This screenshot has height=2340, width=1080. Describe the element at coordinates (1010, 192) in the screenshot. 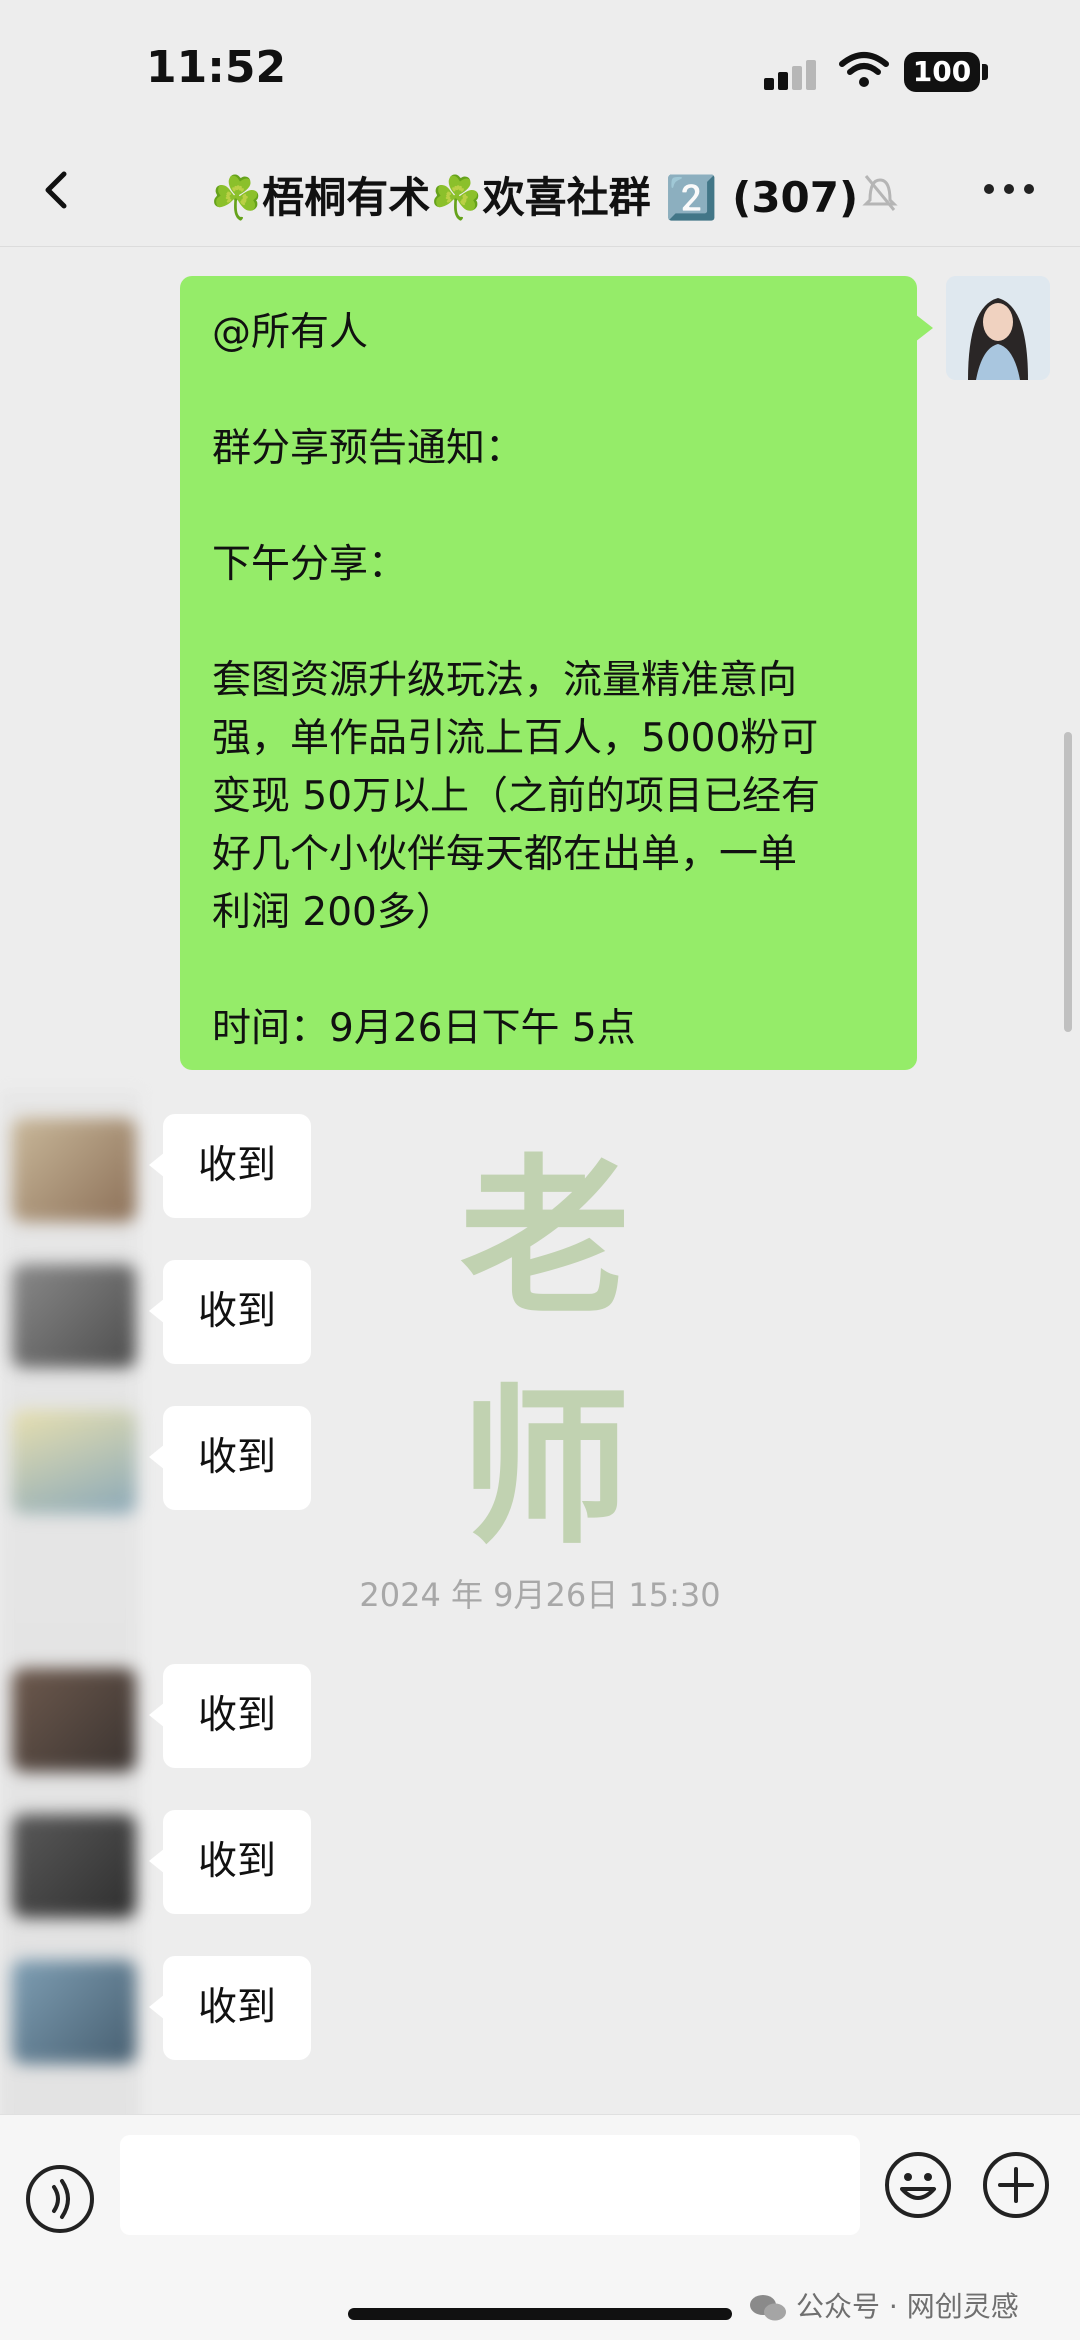

I see `more-options-icon` at that location.